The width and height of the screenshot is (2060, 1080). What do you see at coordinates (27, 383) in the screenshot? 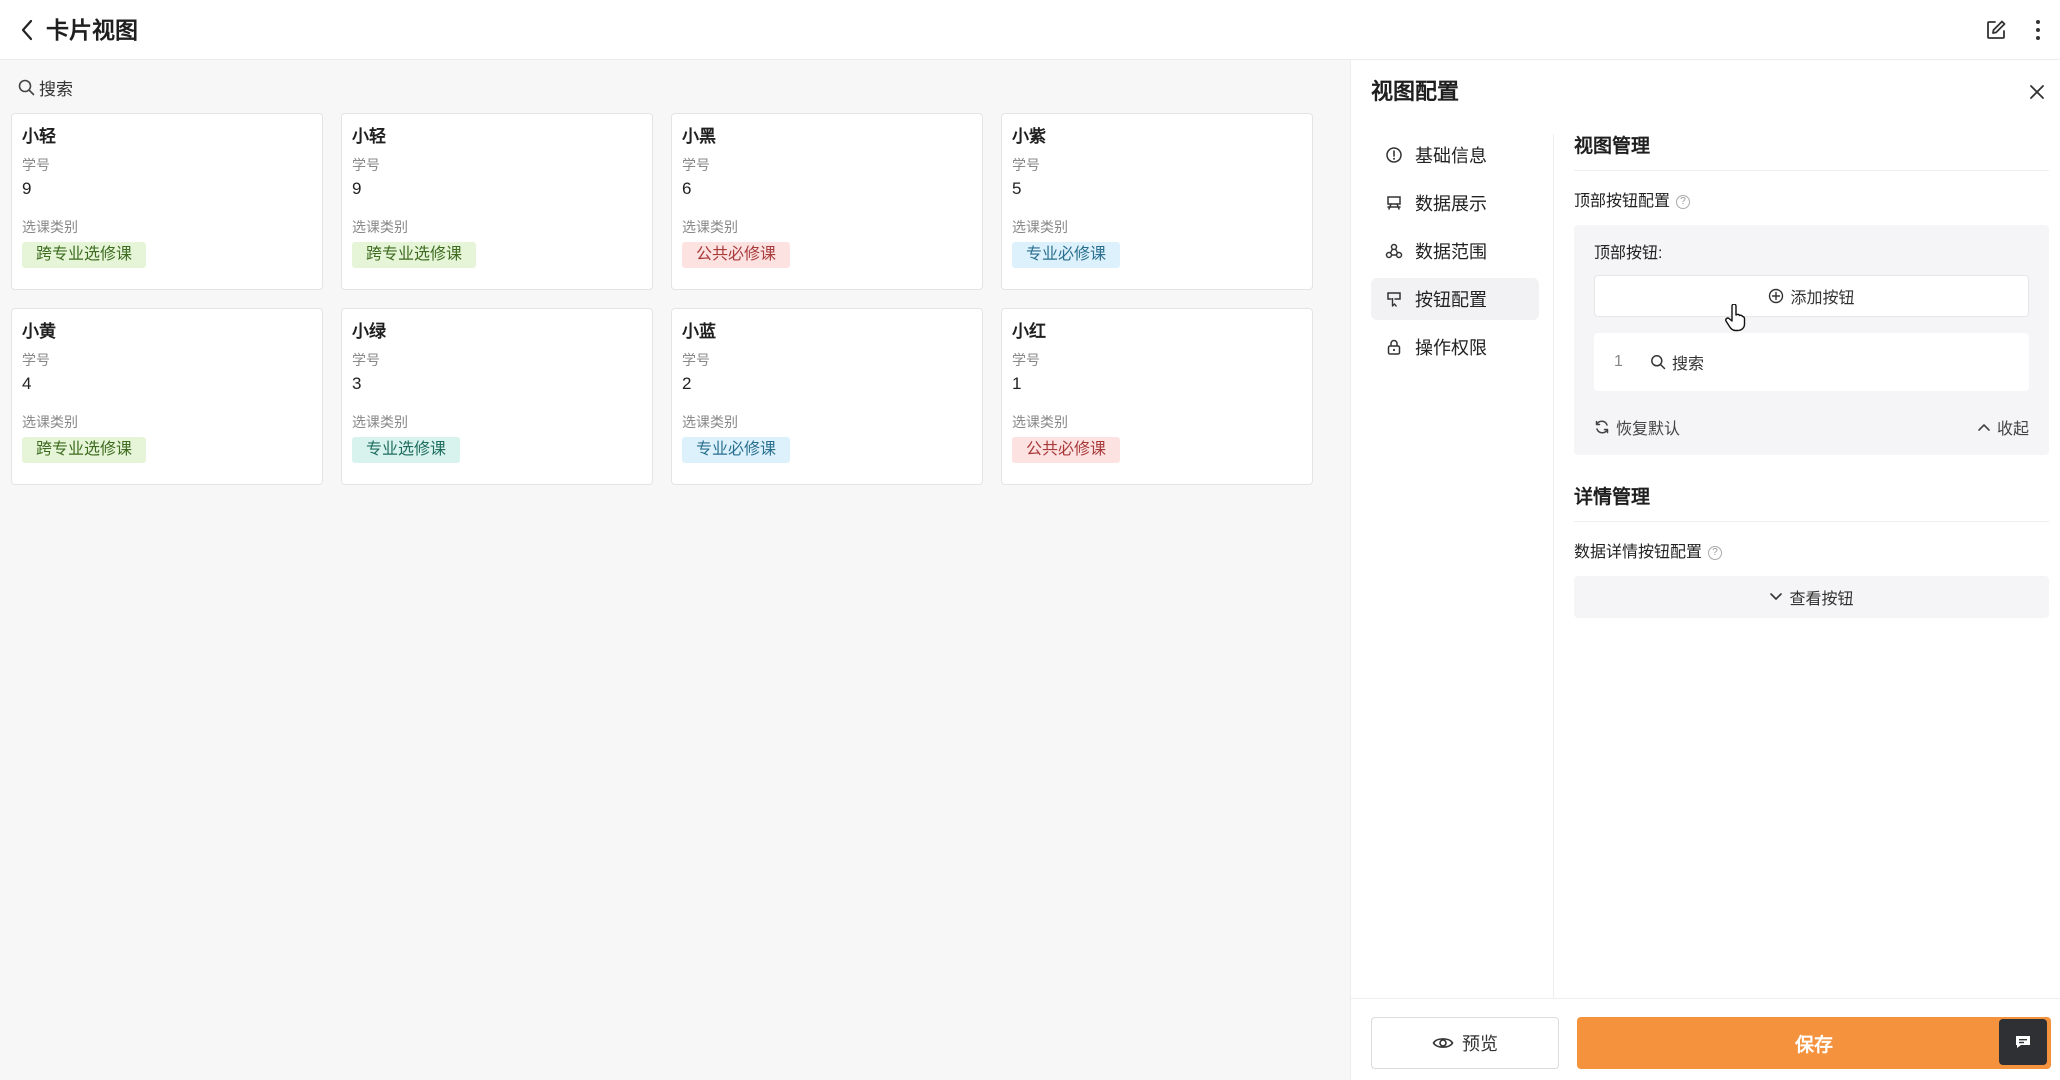
I see `card-id-value: 4` at bounding box center [27, 383].